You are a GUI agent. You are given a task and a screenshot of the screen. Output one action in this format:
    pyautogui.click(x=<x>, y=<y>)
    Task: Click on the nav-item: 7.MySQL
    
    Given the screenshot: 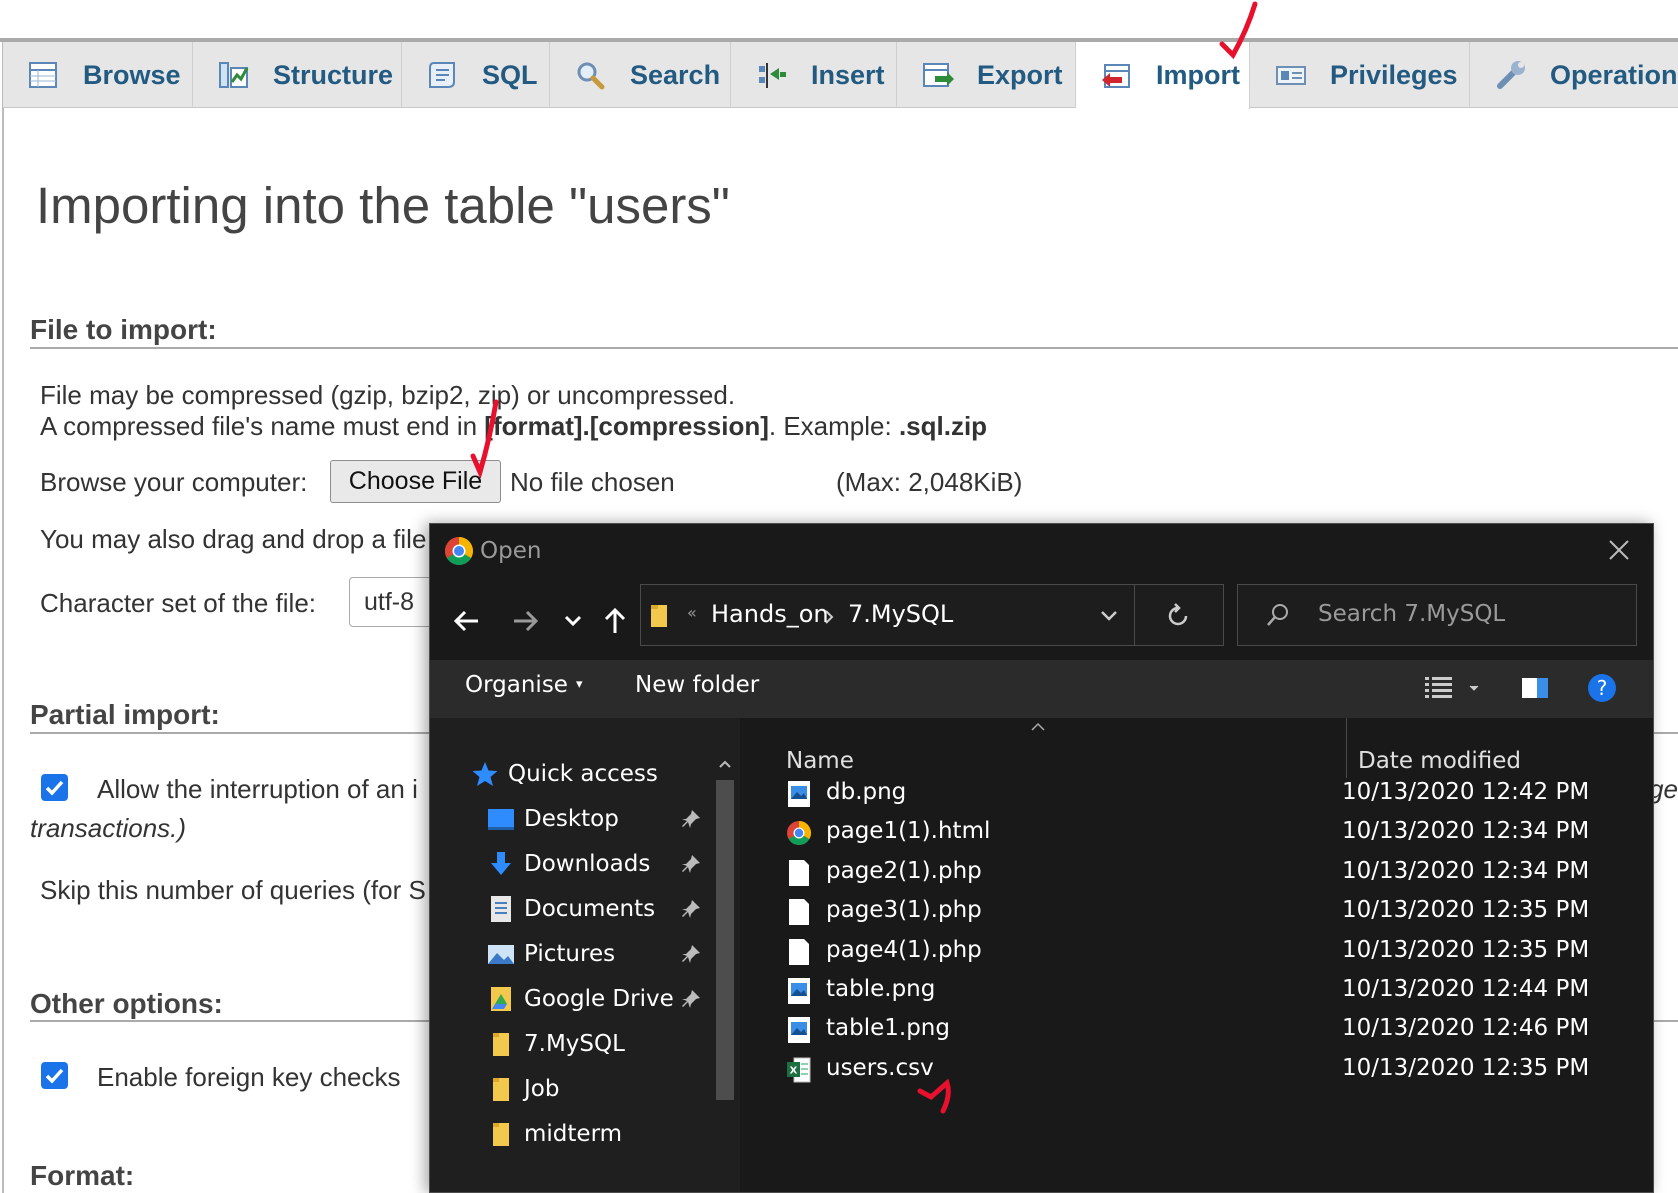 What is the action you would take?
    pyautogui.click(x=555, y=1044)
    